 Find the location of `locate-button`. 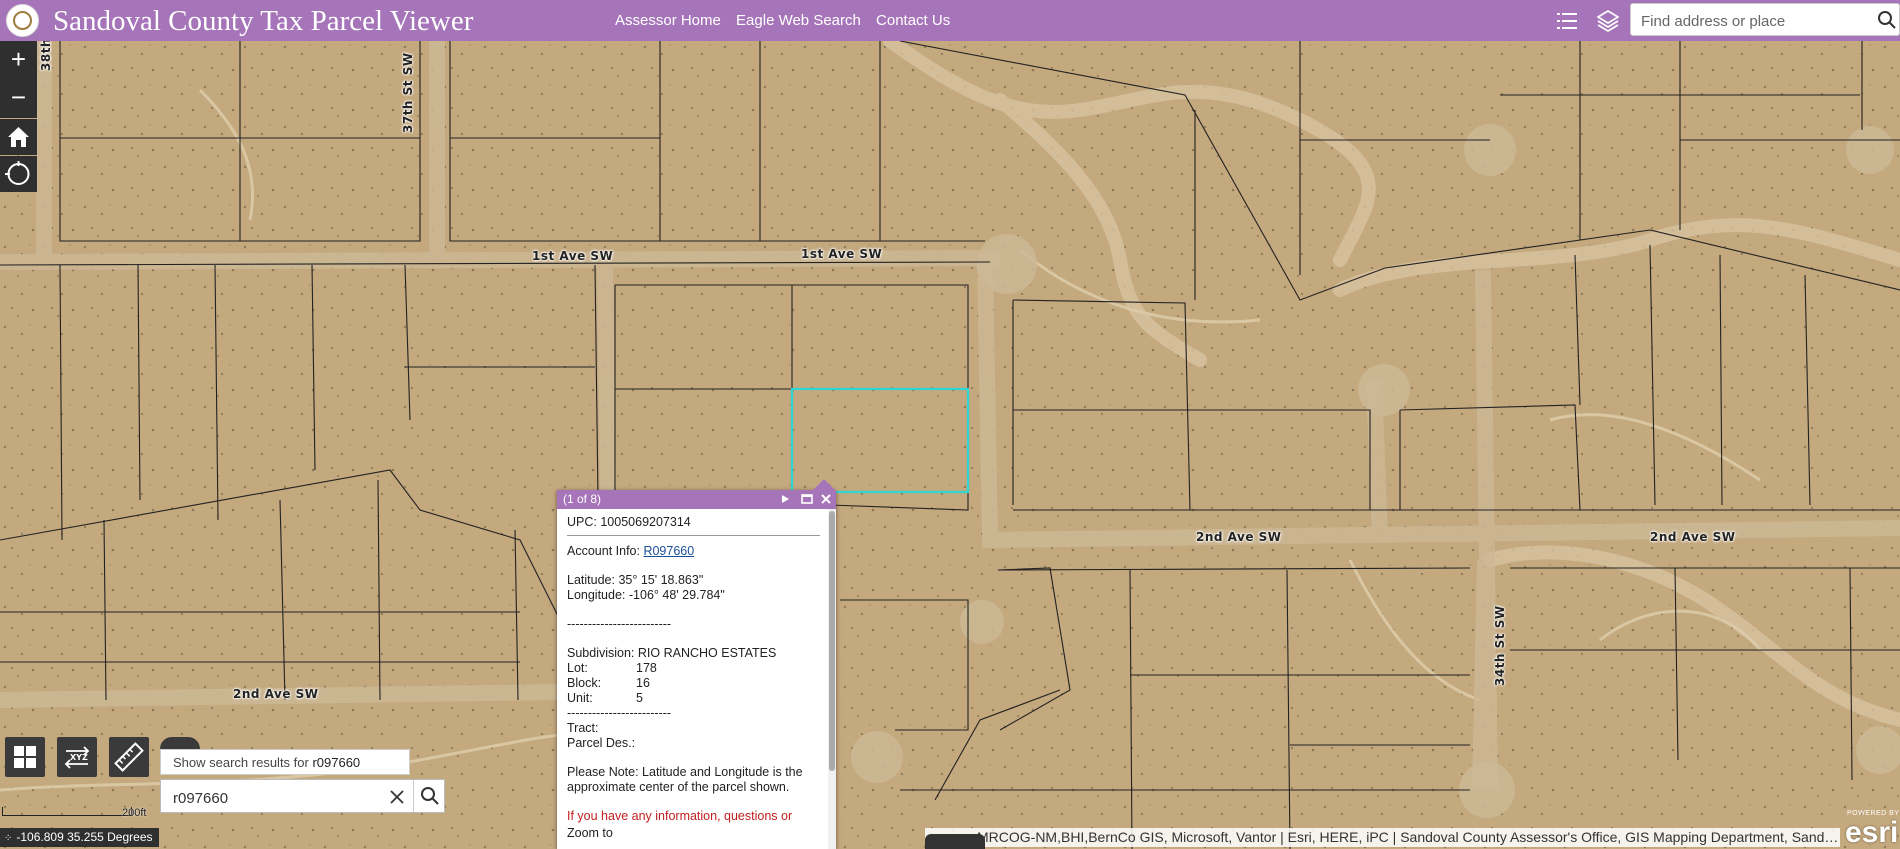

locate-button is located at coordinates (18, 174).